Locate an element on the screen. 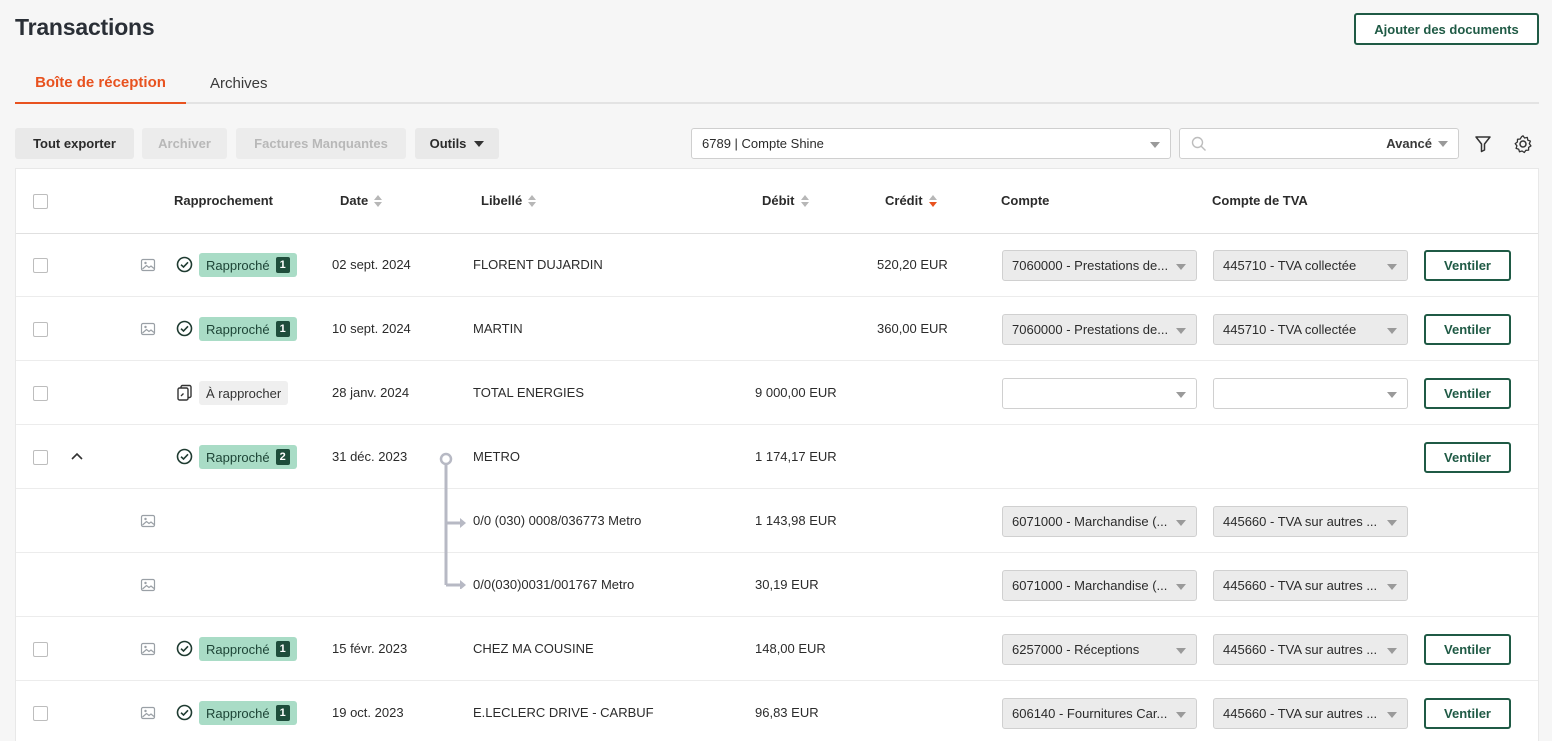  vat-account-select is located at coordinates (1310, 393).